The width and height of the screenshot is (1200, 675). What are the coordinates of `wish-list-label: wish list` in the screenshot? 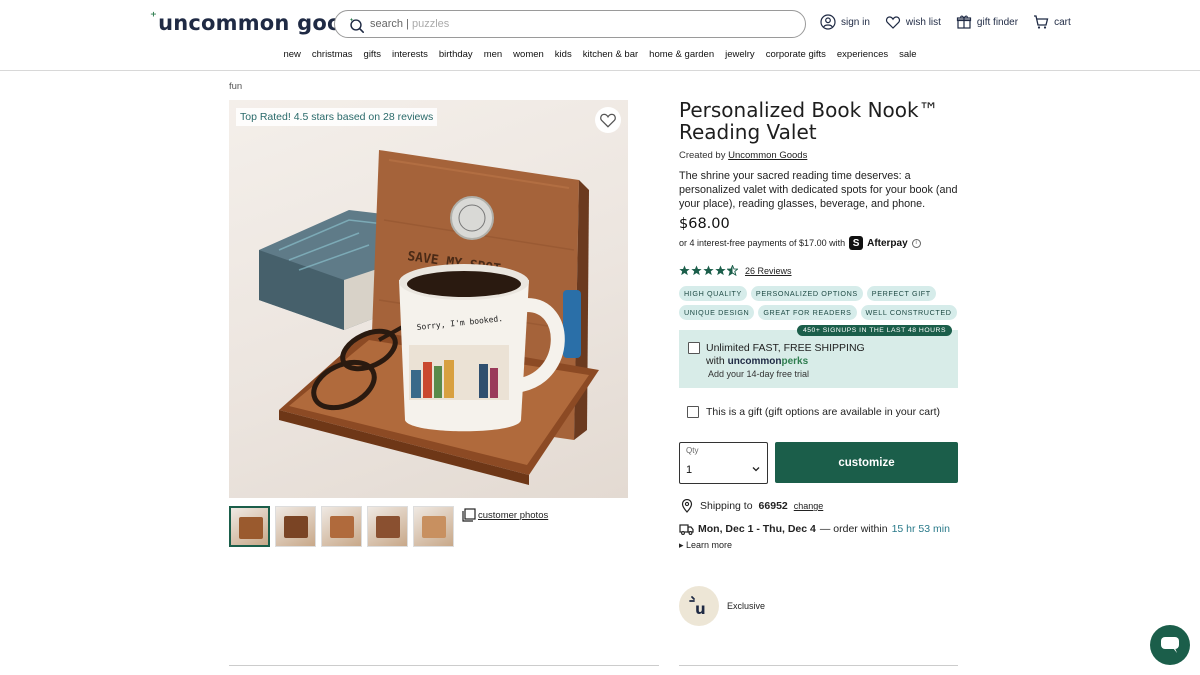 It's located at (923, 22).